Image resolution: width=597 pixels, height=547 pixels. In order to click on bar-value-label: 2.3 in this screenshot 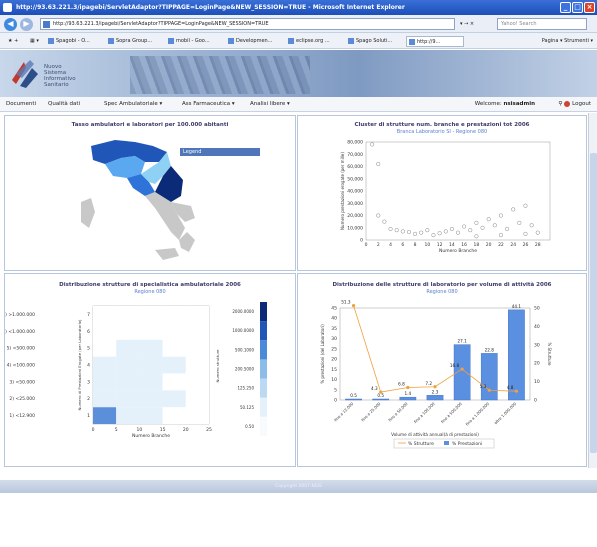, I will do `click(435, 391)`.